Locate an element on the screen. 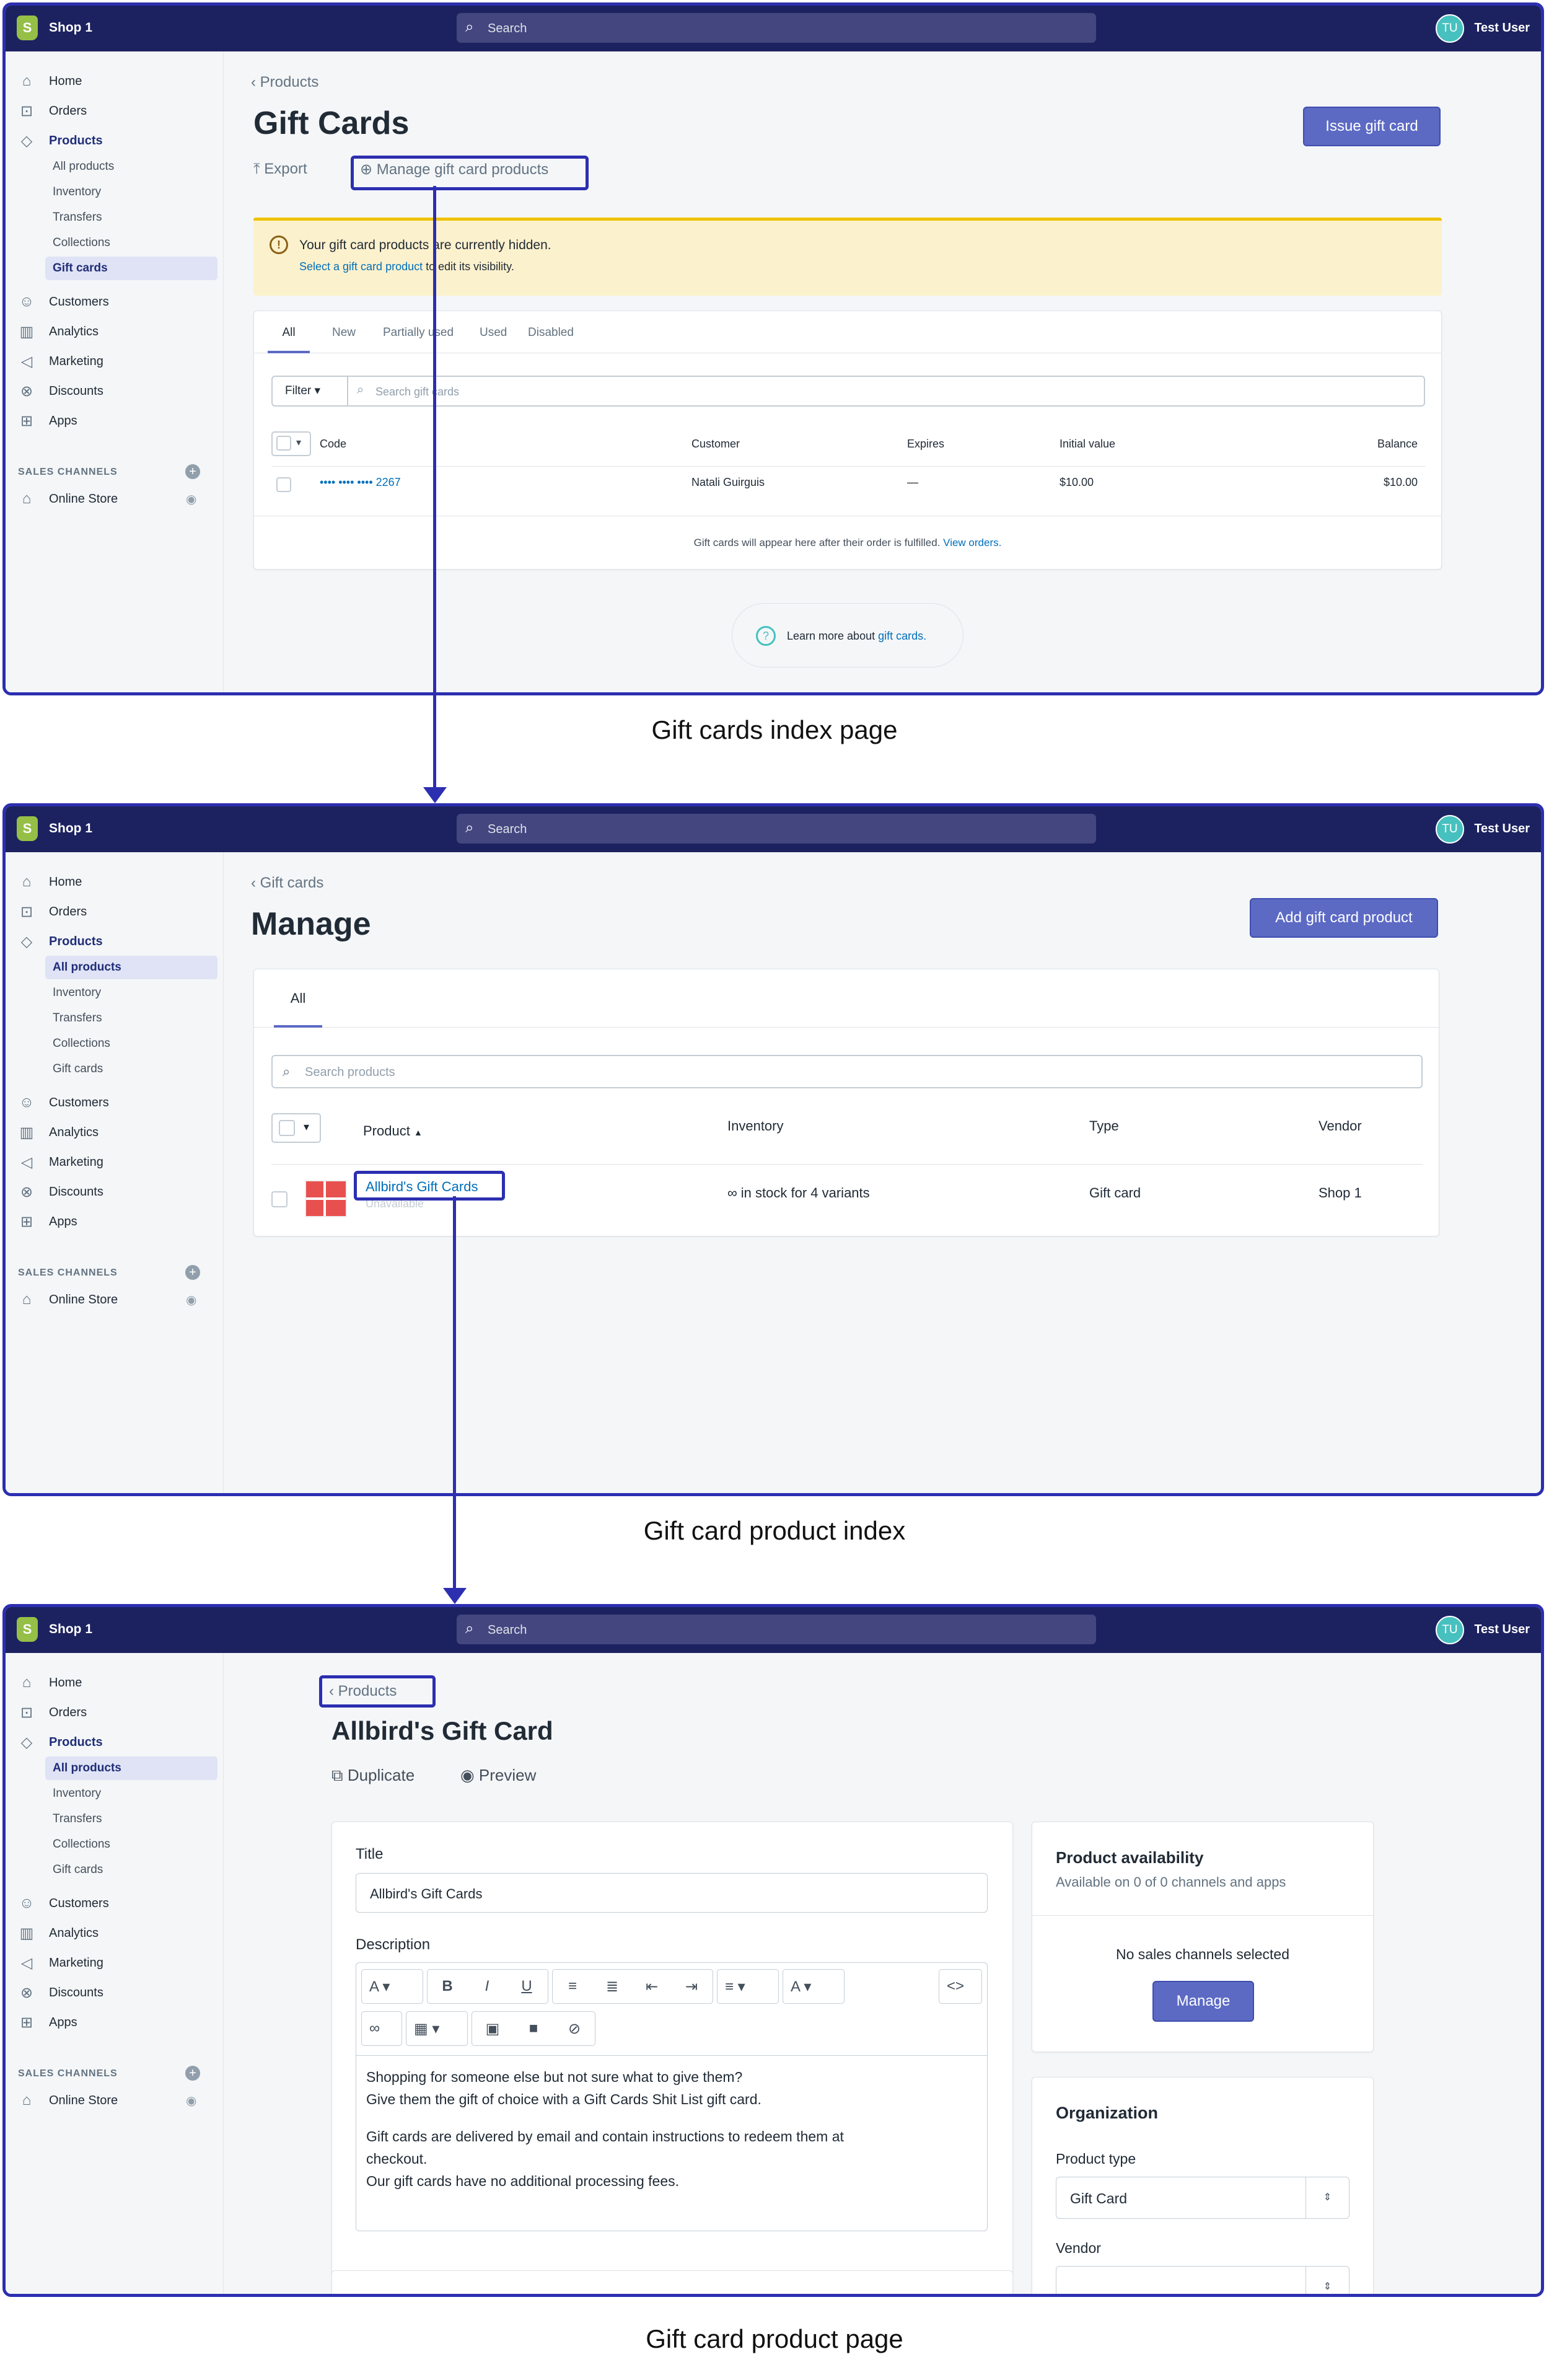  indent-icon: ⇥ is located at coordinates (691, 1987).